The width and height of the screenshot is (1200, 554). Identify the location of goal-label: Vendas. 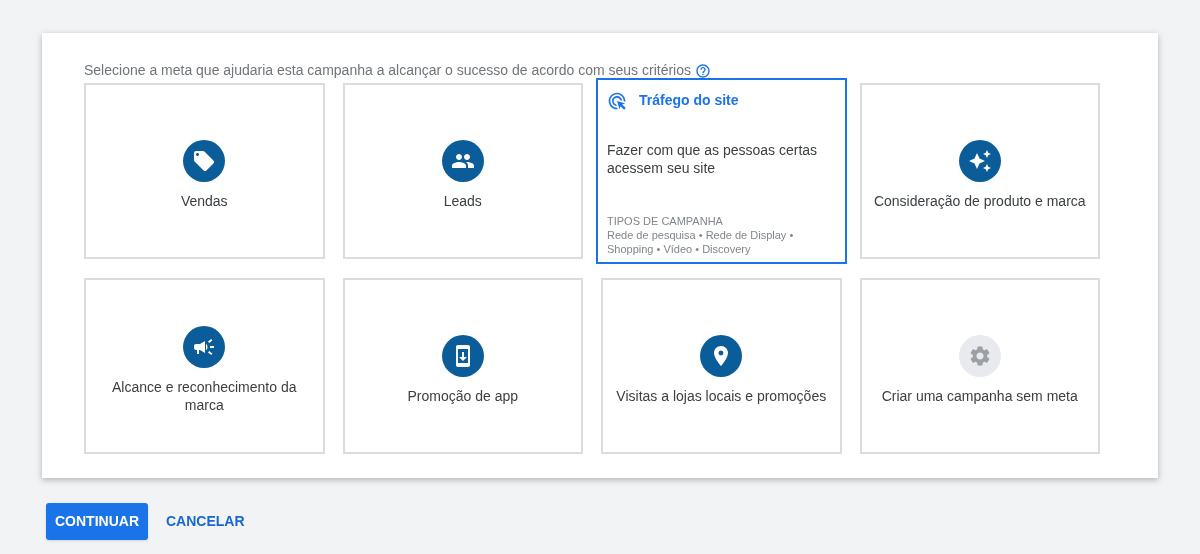
(204, 201).